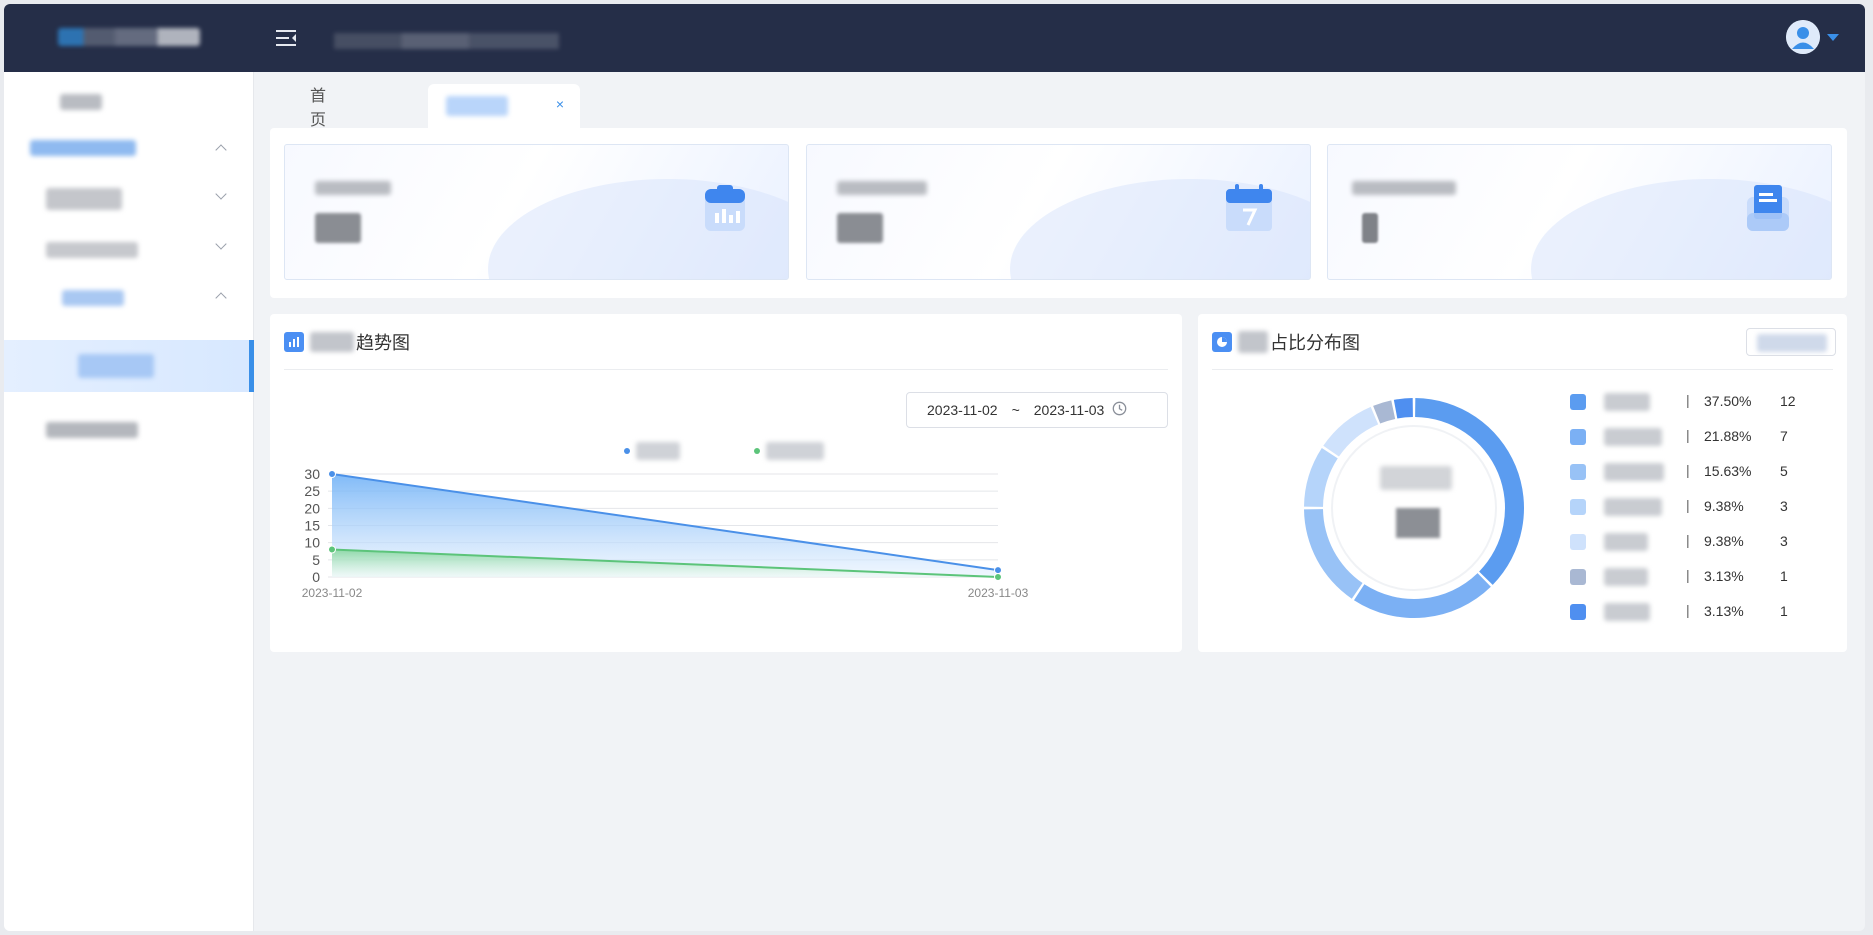 The height and width of the screenshot is (935, 1873). I want to click on y-tick-label: 5, so click(316, 560).